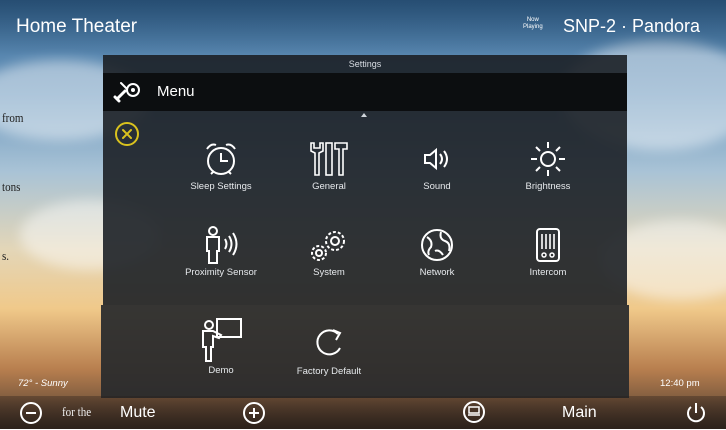 Image resolution: width=726 pixels, height=430 pixels. Describe the element at coordinates (548, 245) in the screenshot. I see `intercom-icon` at that location.